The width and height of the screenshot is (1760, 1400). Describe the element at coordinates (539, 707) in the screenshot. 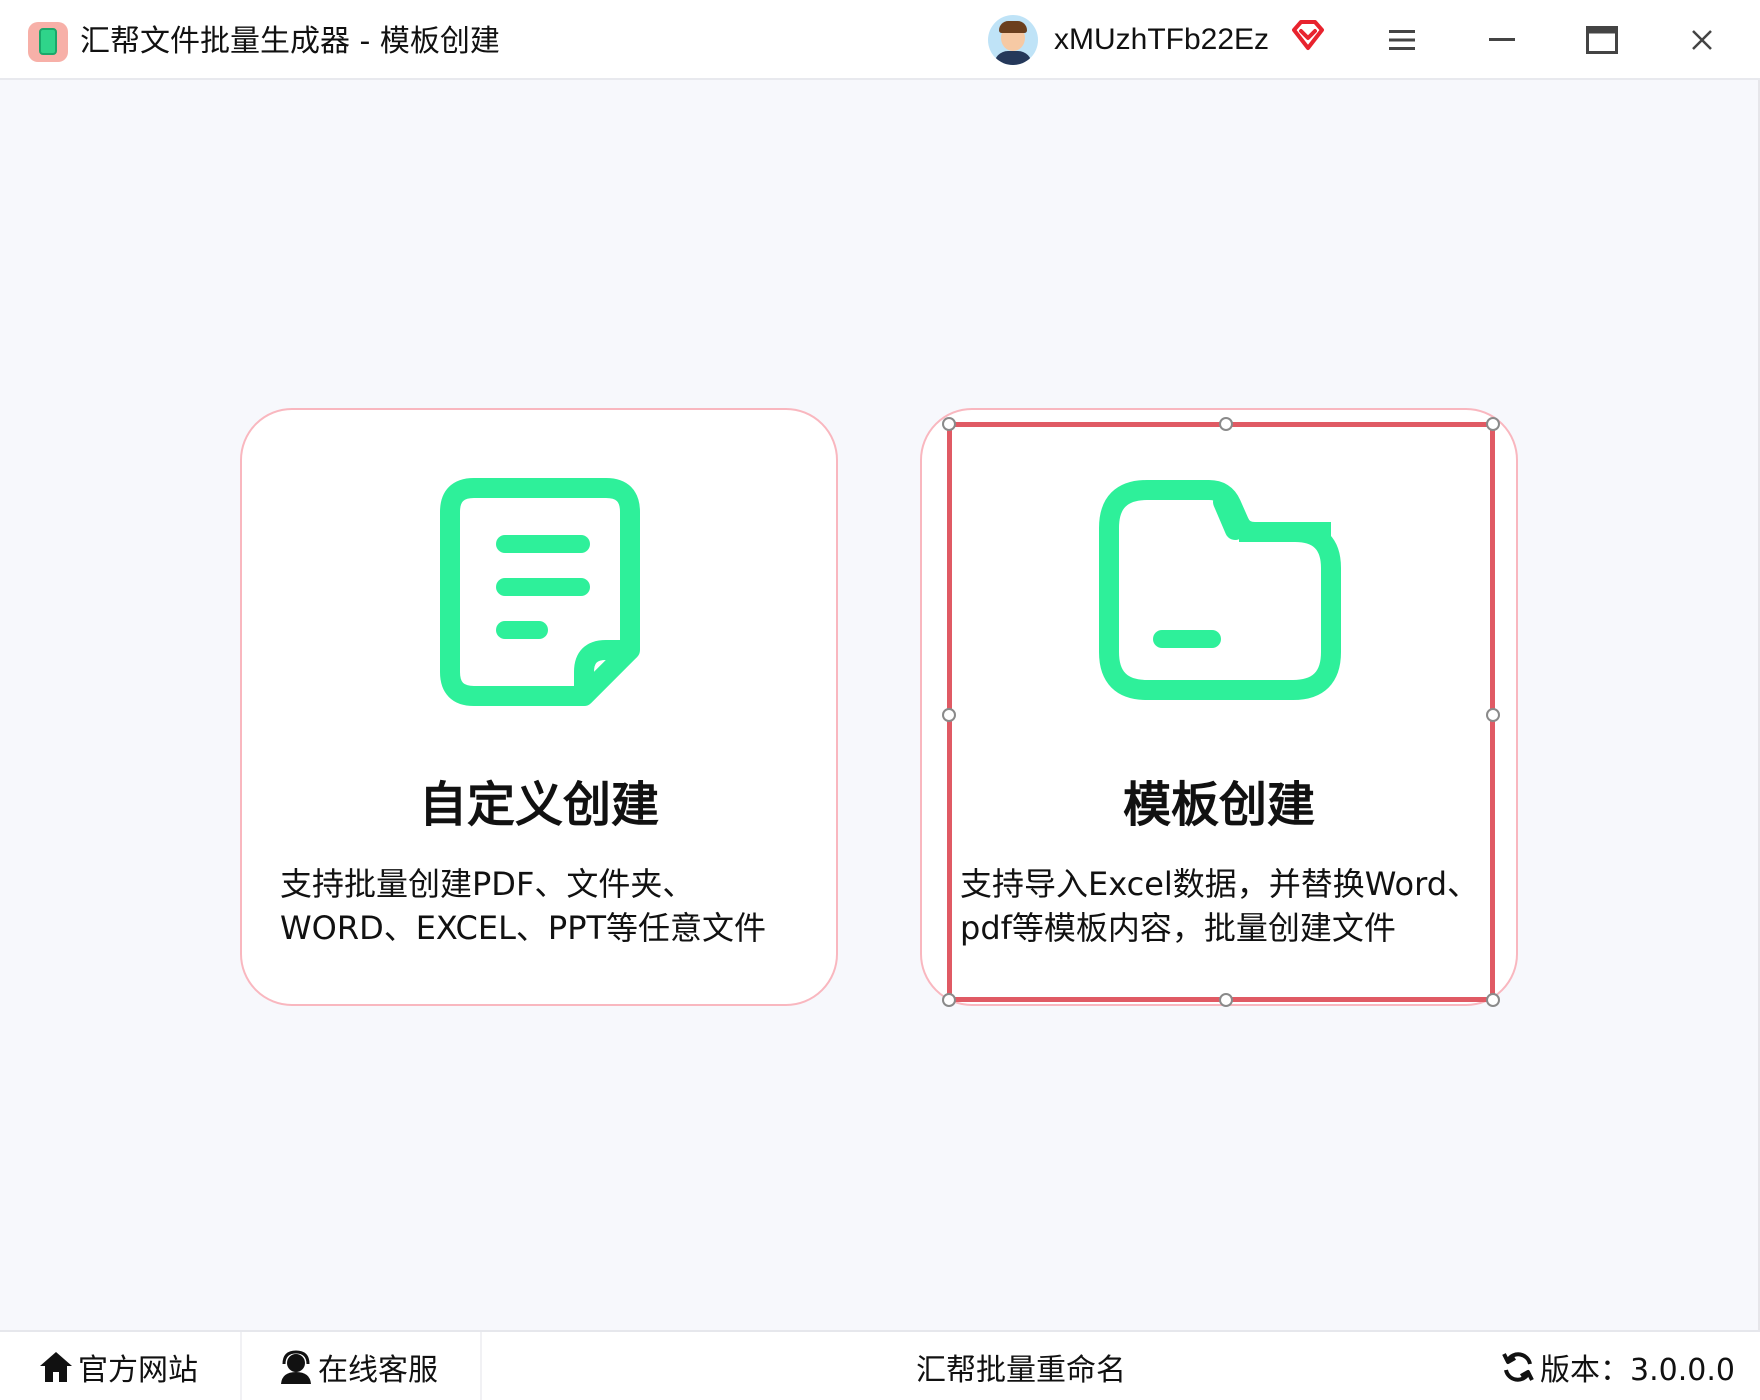

I see `custom-create-card: 自定义创建 支持批量创建PDF、文件夹、 WORD、EXCEL、PPT等任意文件` at that location.